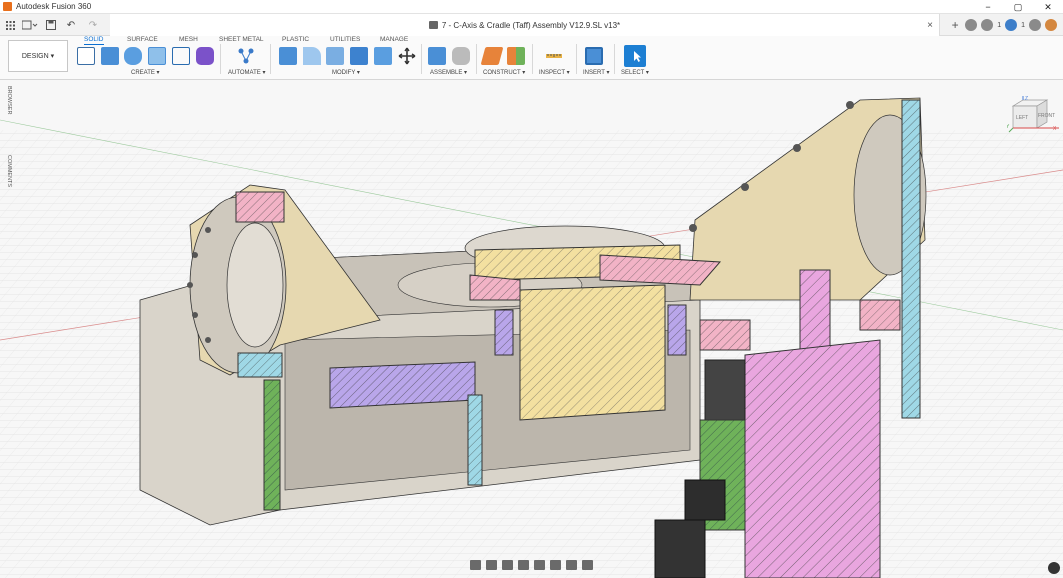 The width and height of the screenshot is (1063, 578). I want to click on browser-panel-toggle: BROWSER, so click(9, 100).